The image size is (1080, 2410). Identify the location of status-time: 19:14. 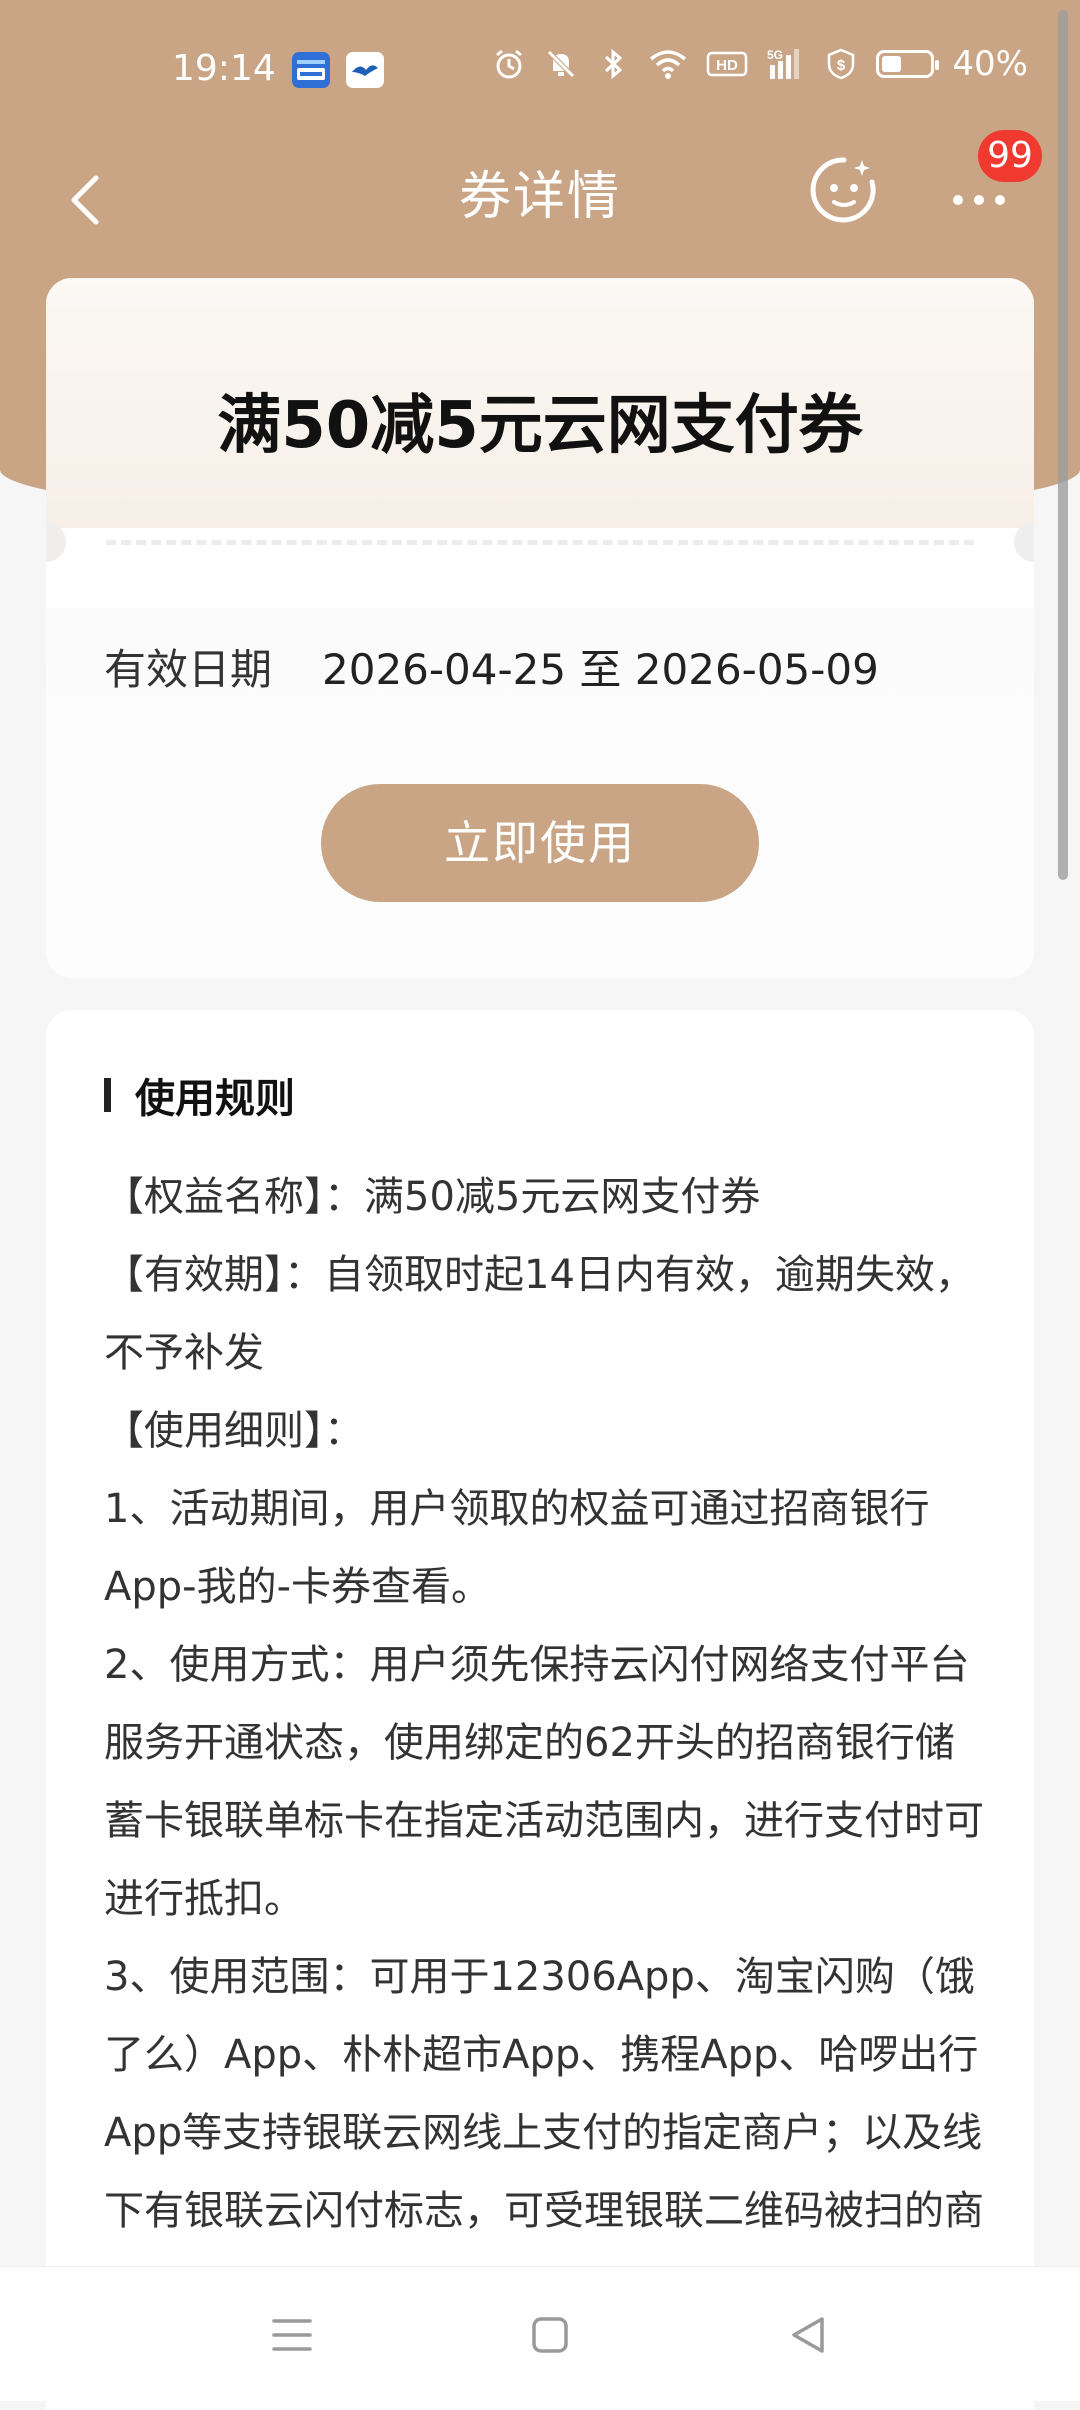
(224, 68).